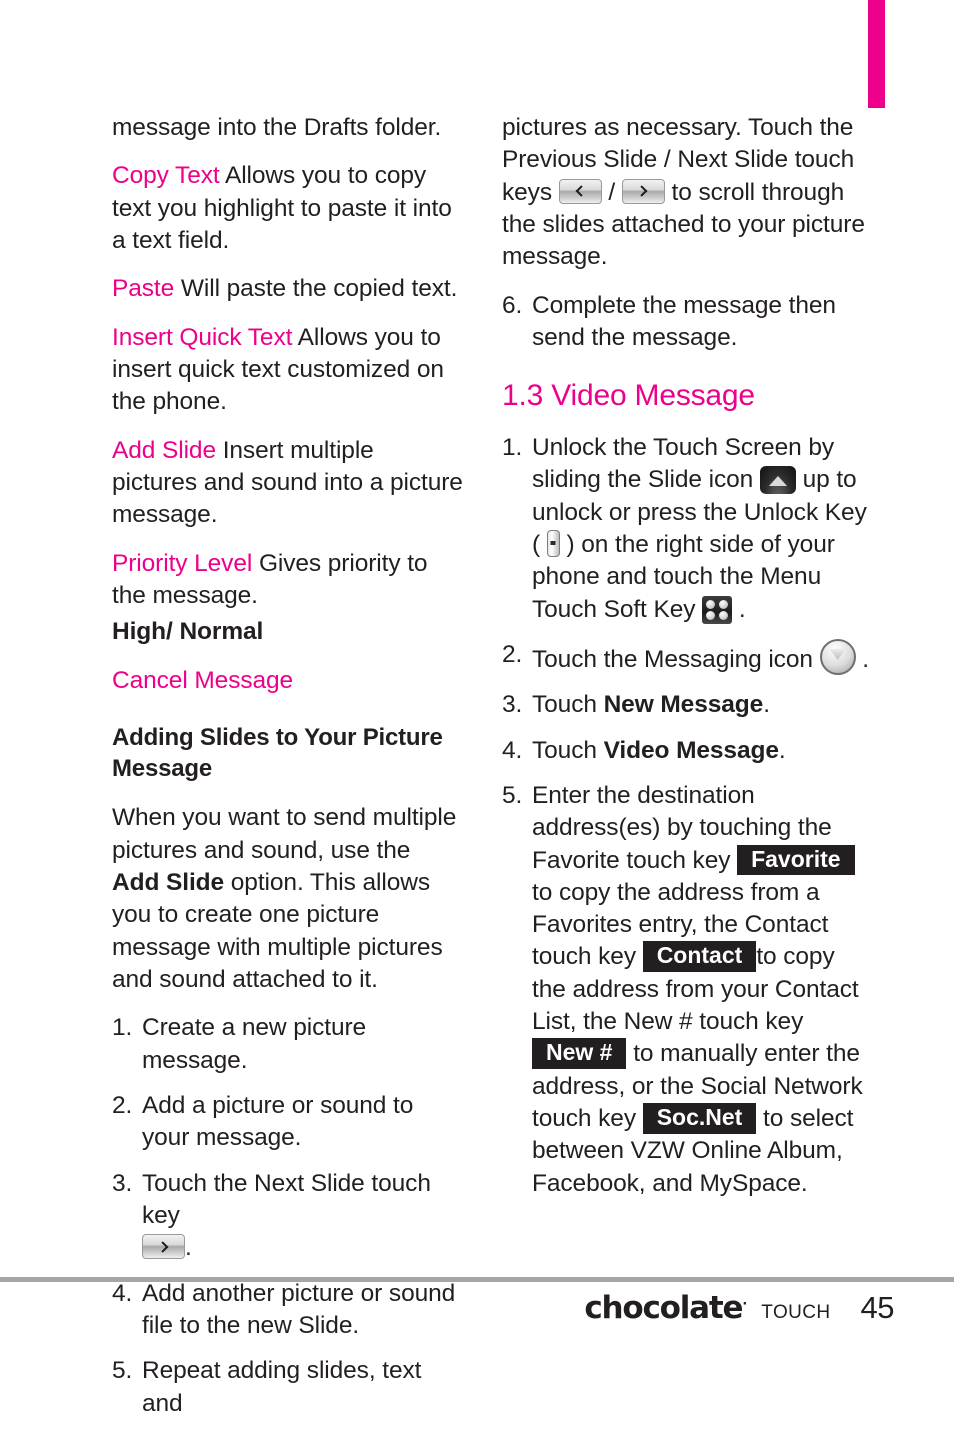 Image resolution: width=954 pixels, height=1433 pixels. I want to click on page-number: 45, so click(877, 1307).